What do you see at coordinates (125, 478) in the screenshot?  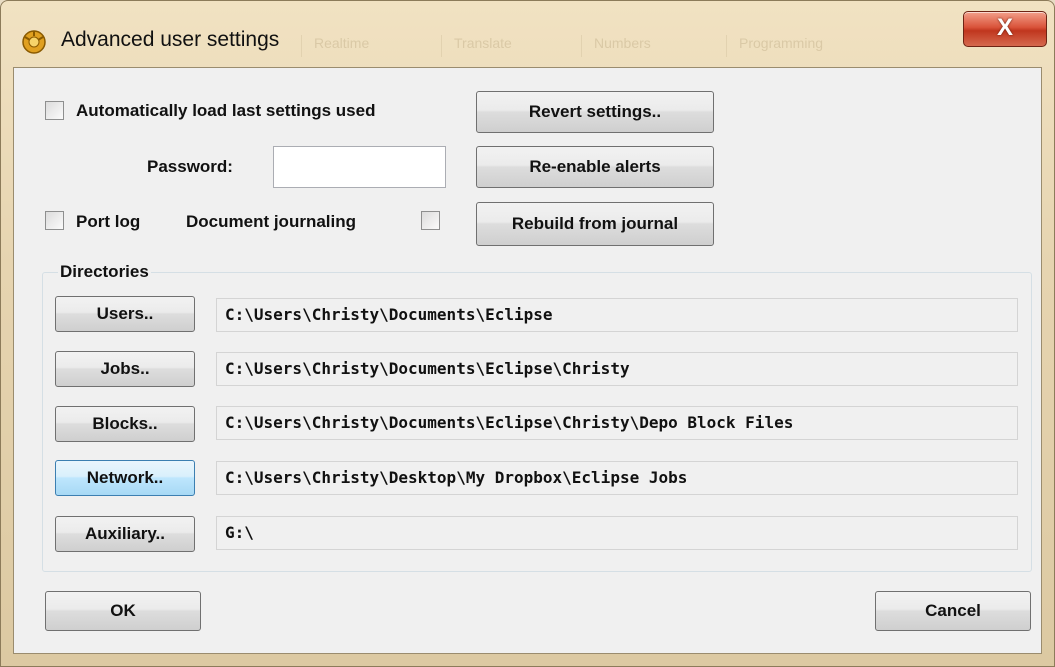 I see `network-button: Network..` at bounding box center [125, 478].